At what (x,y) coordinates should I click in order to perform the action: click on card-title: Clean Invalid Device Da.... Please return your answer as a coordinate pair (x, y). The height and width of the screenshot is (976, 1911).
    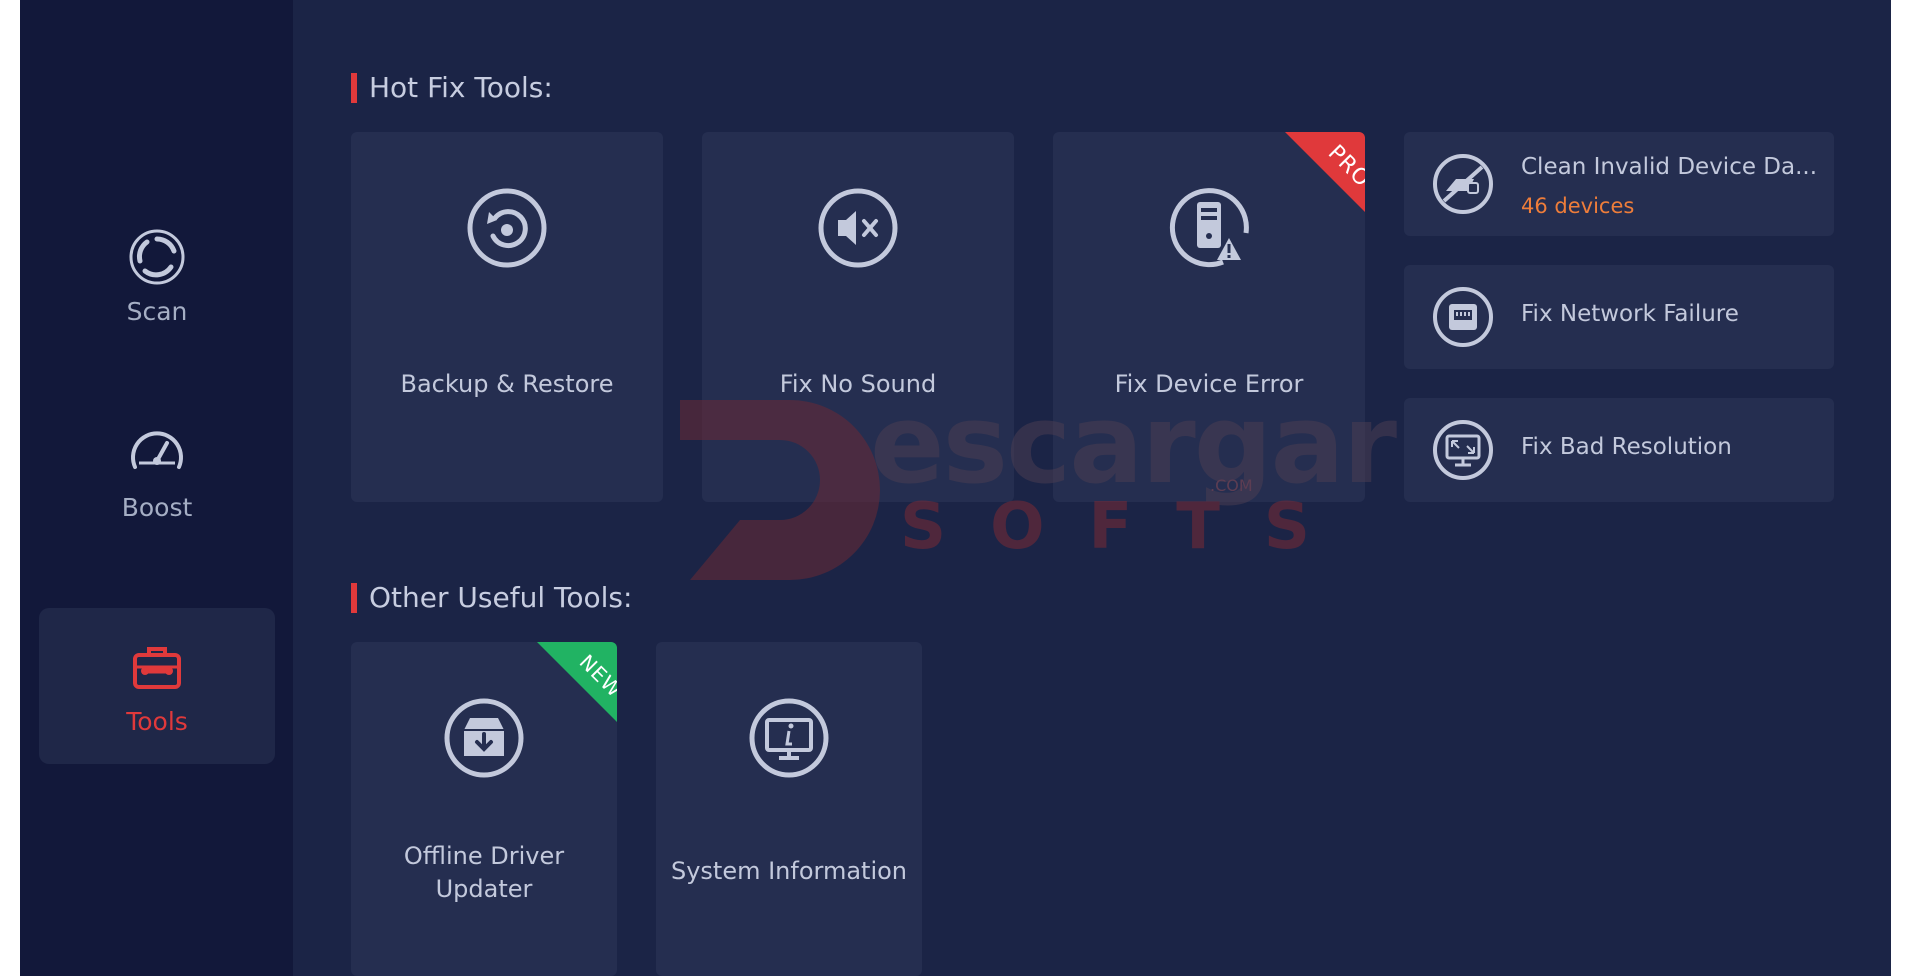
    Looking at the image, I should click on (1669, 167).